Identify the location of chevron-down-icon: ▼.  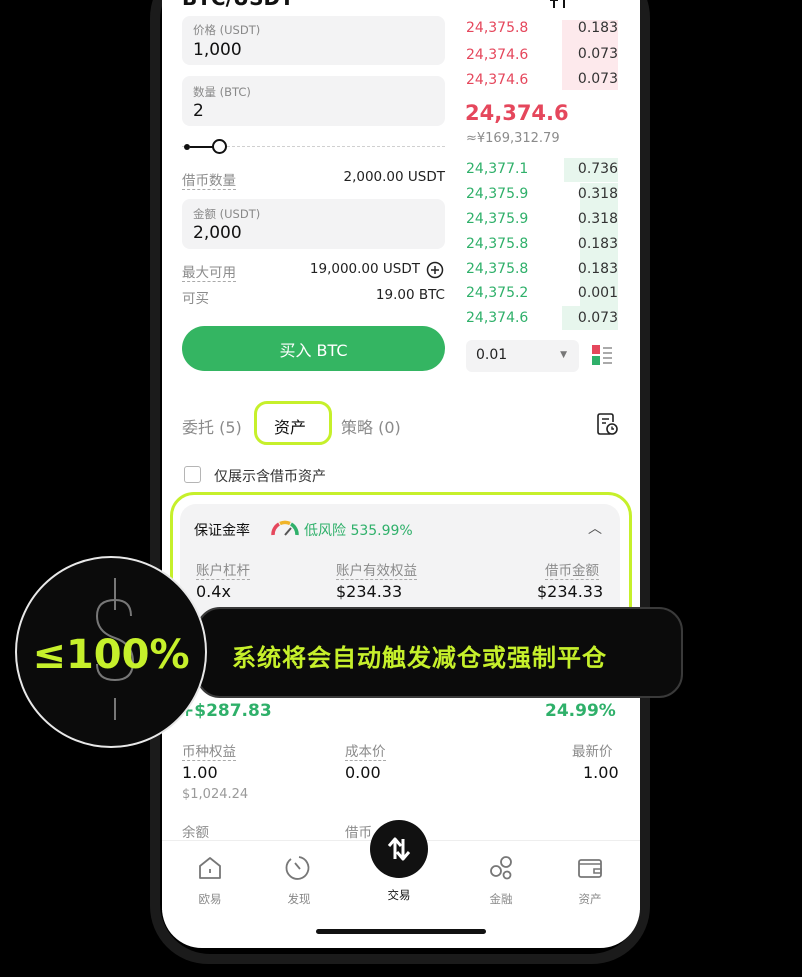
(563, 355).